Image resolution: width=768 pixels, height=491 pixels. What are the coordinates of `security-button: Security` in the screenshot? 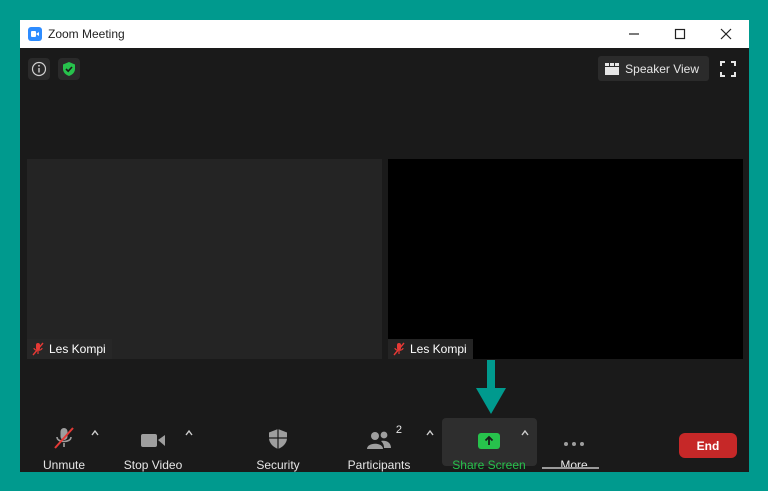 It's located at (278, 444).